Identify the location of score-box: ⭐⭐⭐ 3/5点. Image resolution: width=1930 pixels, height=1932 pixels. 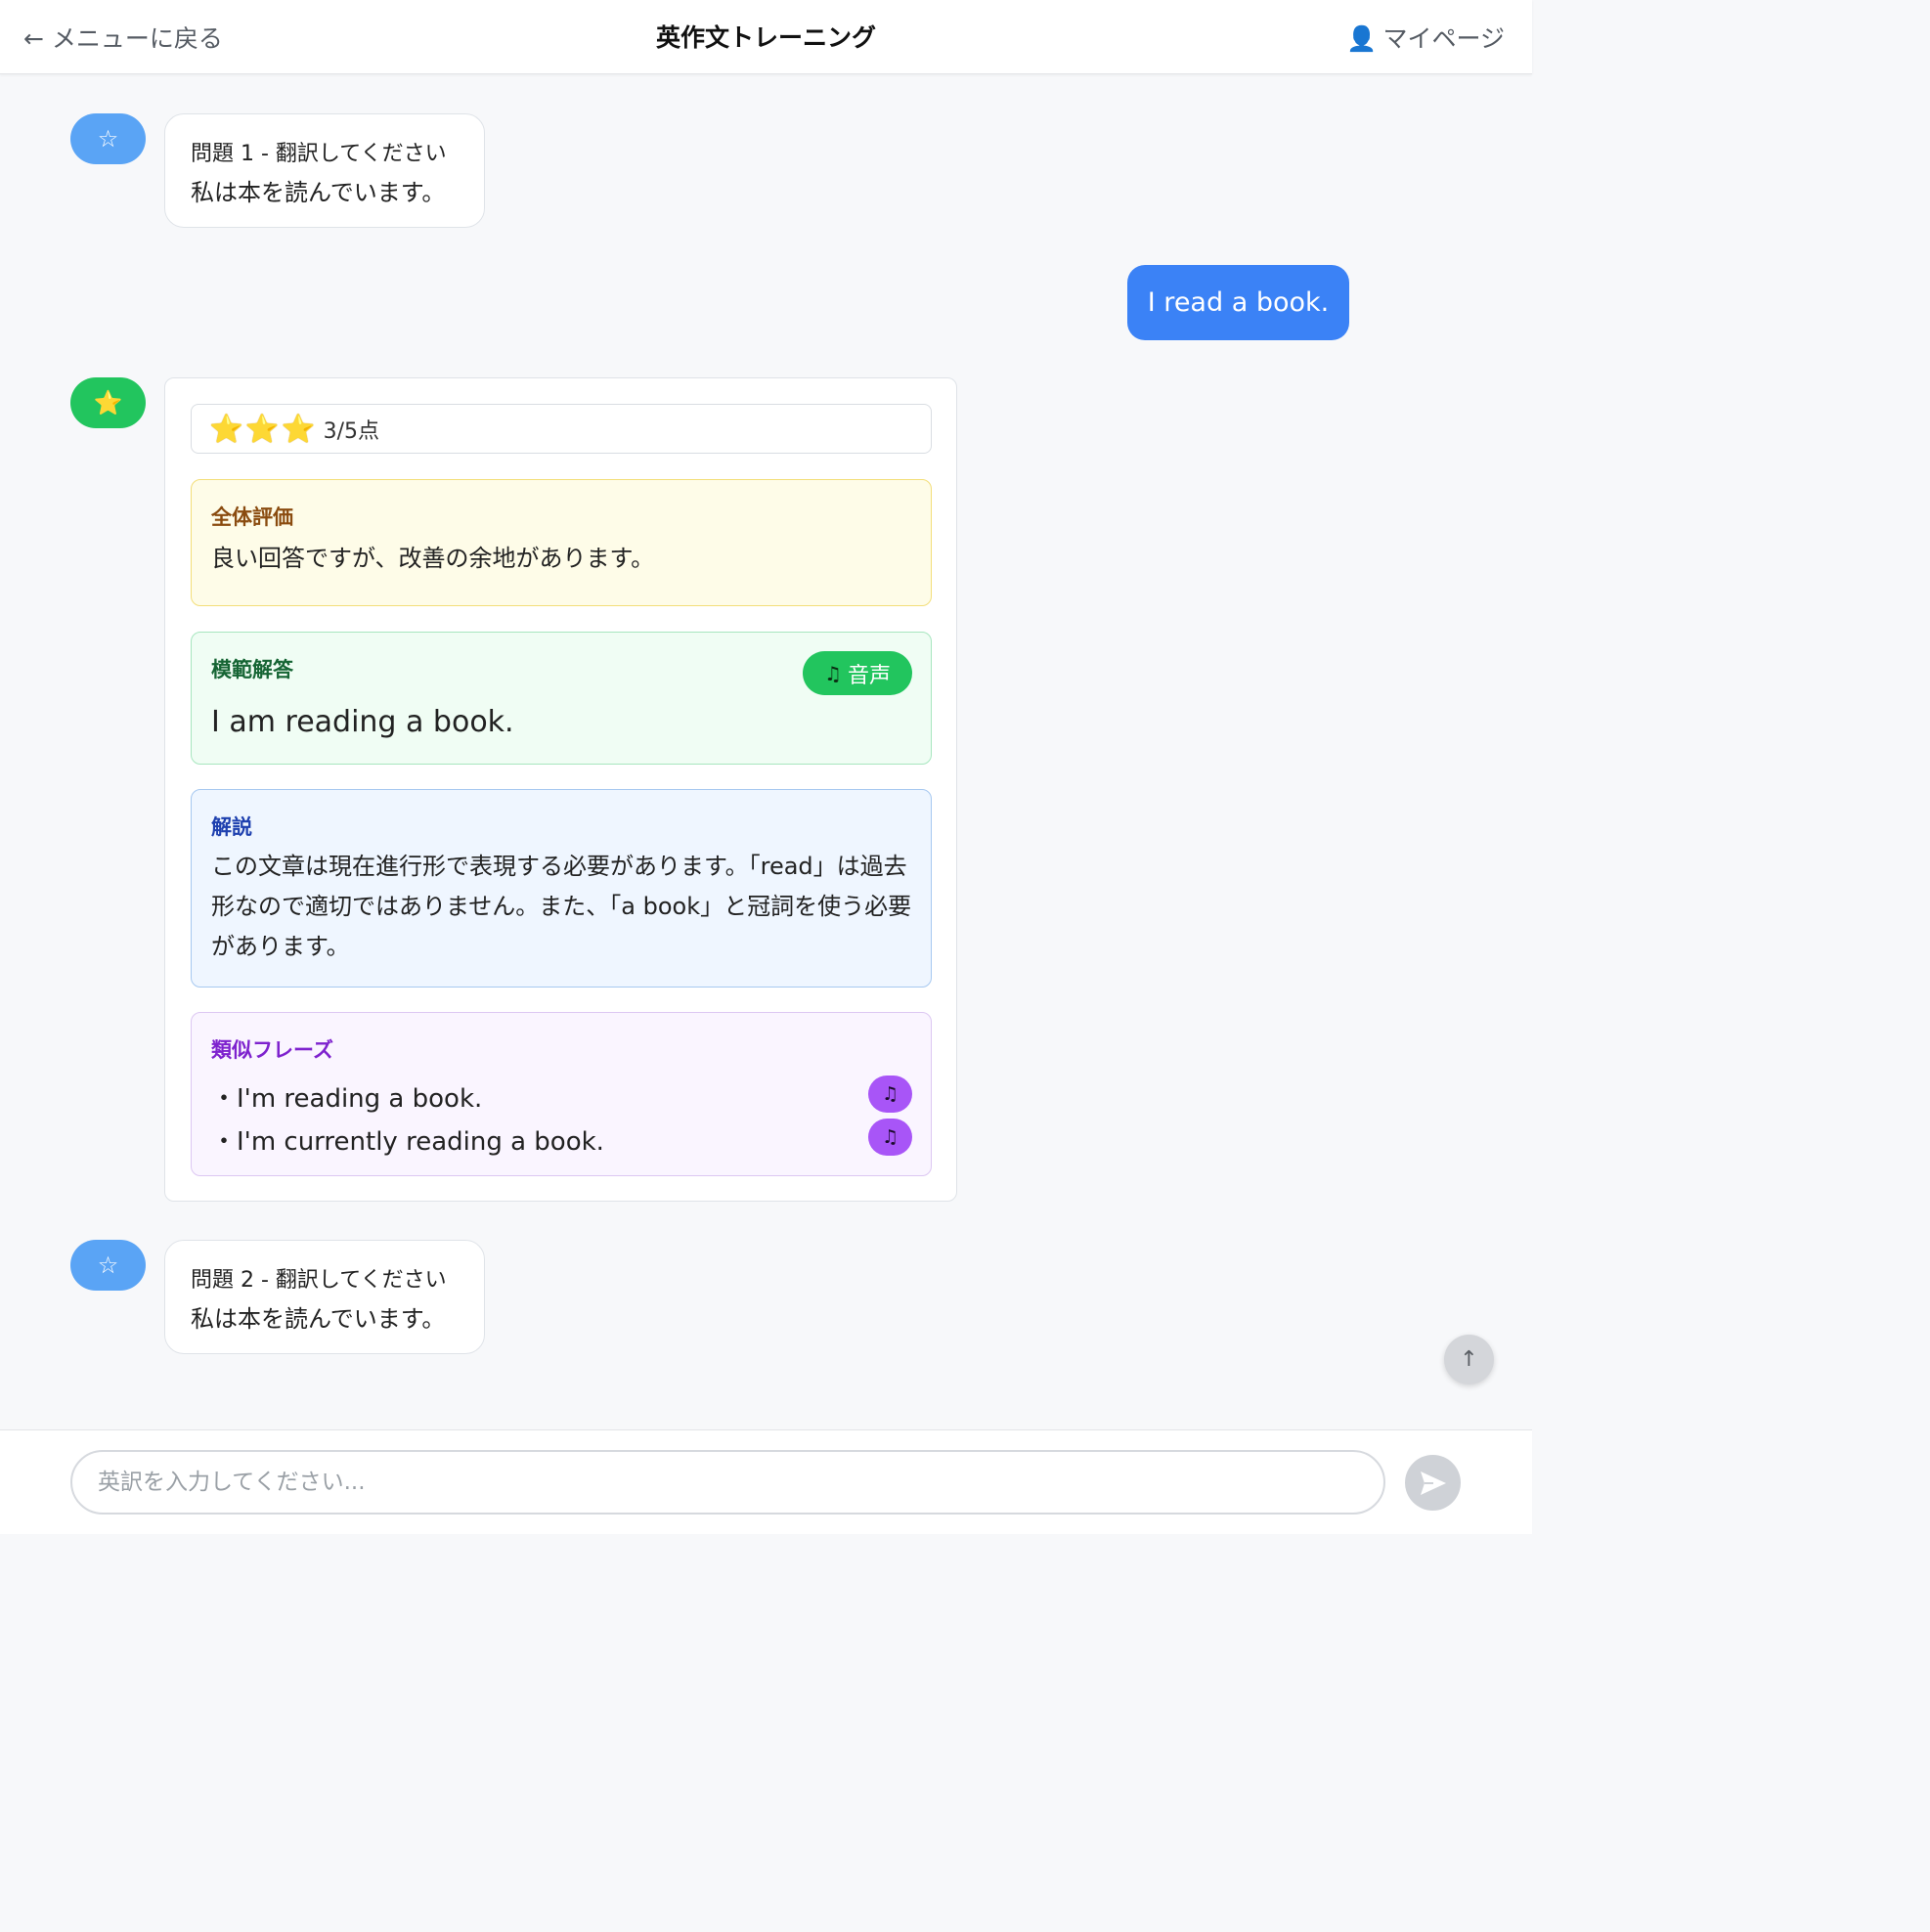
(561, 429).